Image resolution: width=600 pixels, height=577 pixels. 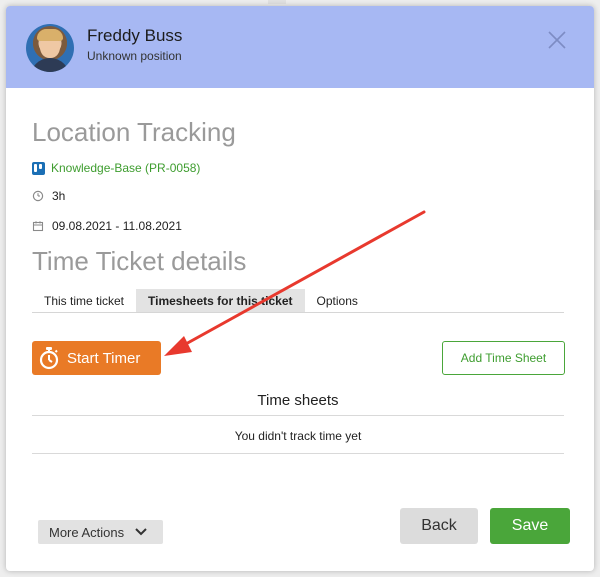 I want to click on date-row: 09.08.2021 - 11.08.2021, so click(x=107, y=226).